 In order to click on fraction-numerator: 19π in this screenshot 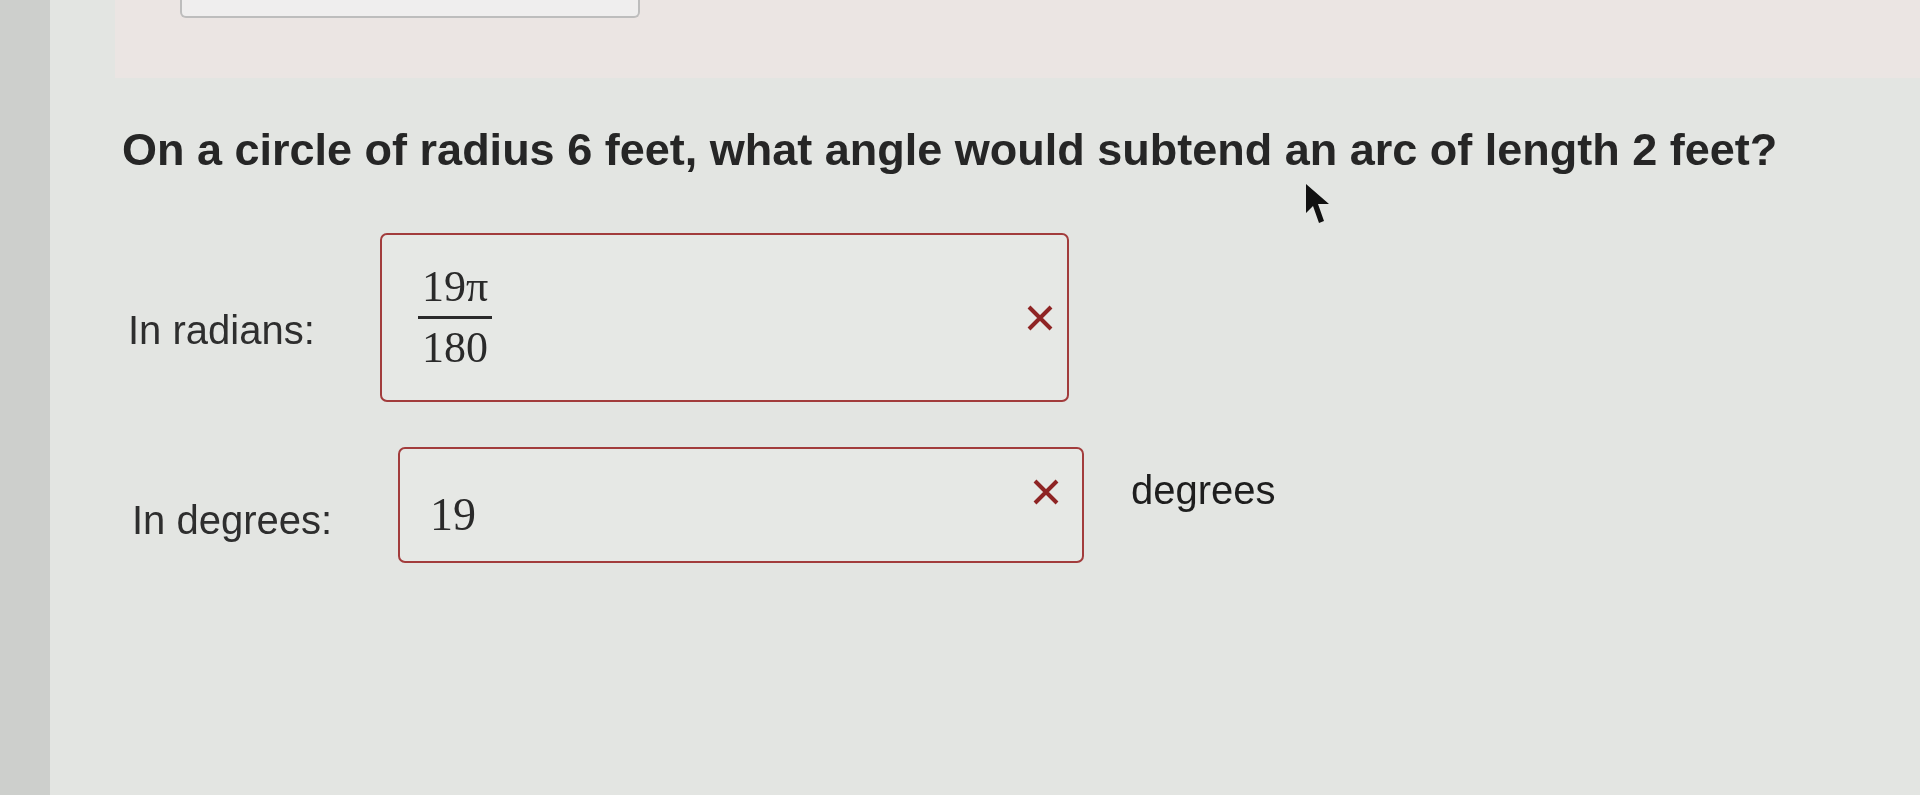, I will do `click(455, 287)`.